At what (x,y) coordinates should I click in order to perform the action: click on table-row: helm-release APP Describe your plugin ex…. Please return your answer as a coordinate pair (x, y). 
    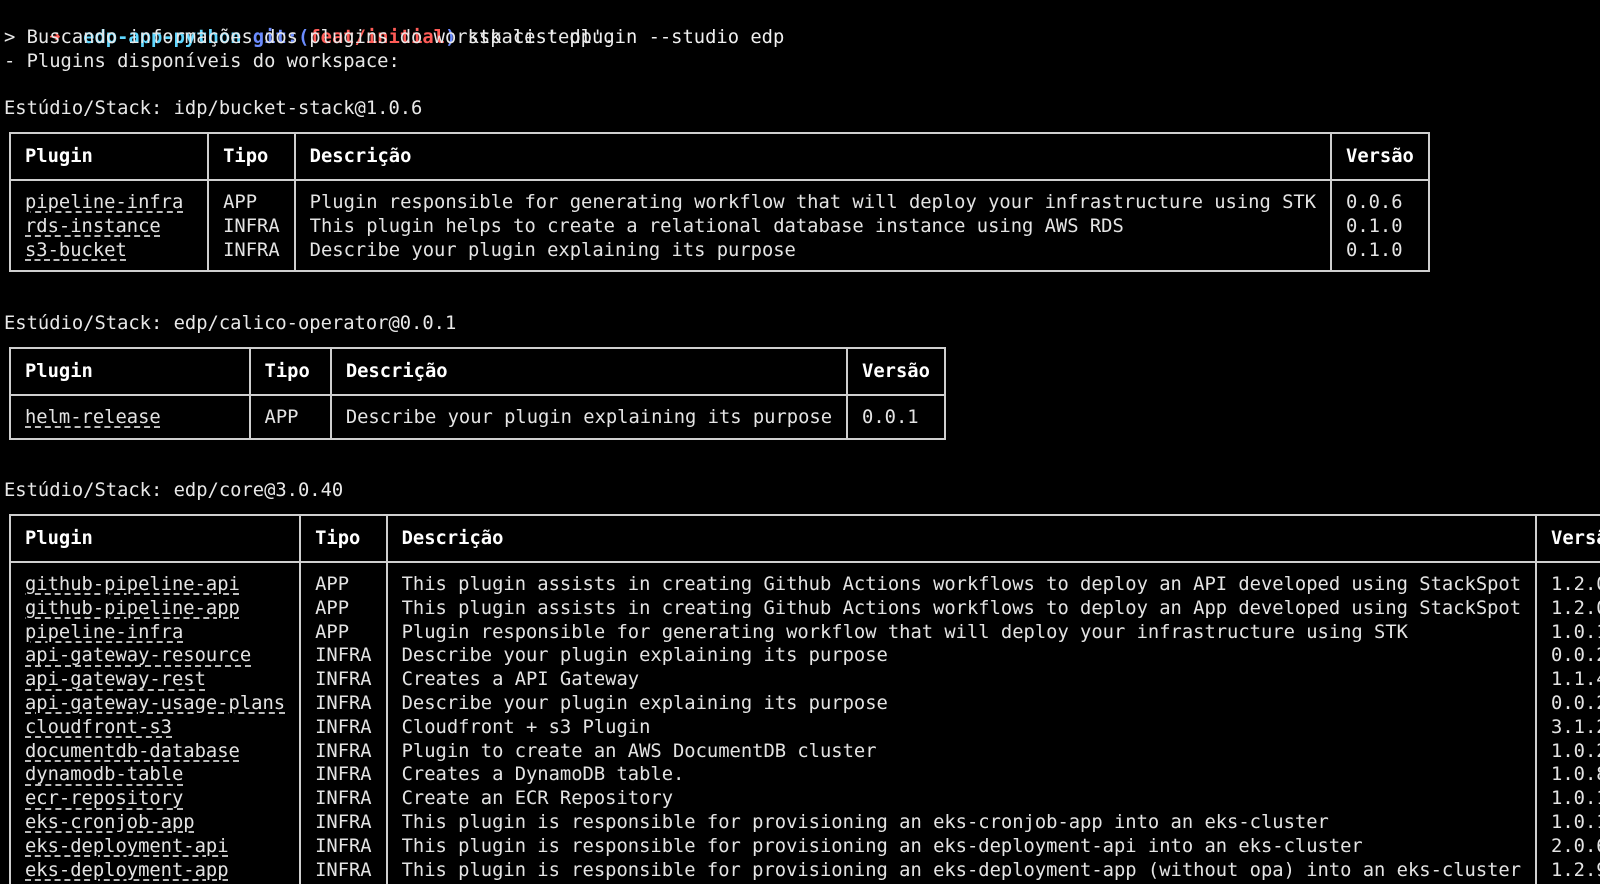
    Looking at the image, I should click on (477, 417).